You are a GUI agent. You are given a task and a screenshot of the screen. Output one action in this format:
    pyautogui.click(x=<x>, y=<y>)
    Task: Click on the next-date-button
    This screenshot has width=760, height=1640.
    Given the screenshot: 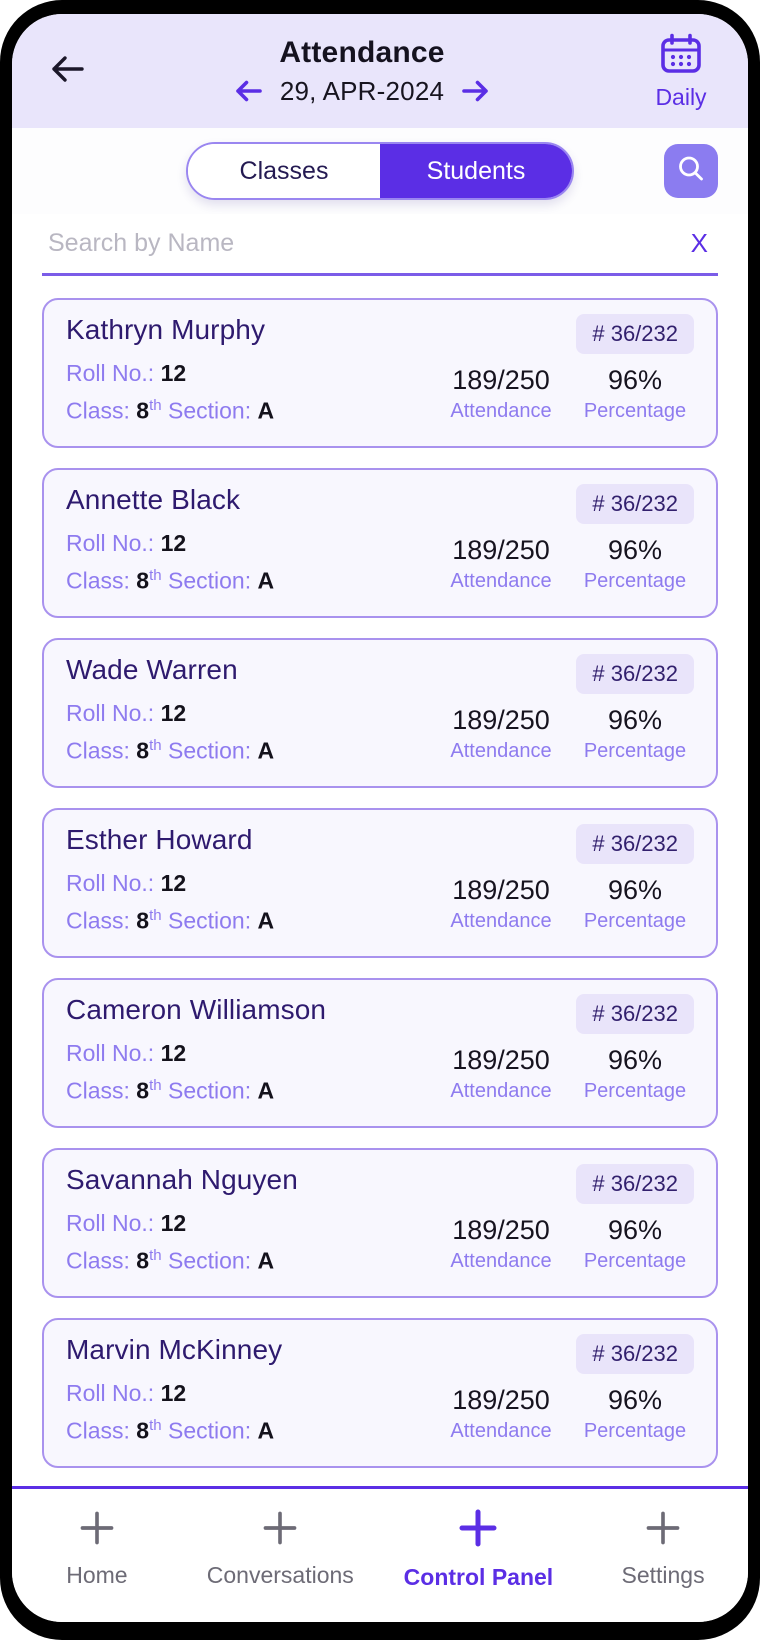 What is the action you would take?
    pyautogui.click(x=475, y=91)
    